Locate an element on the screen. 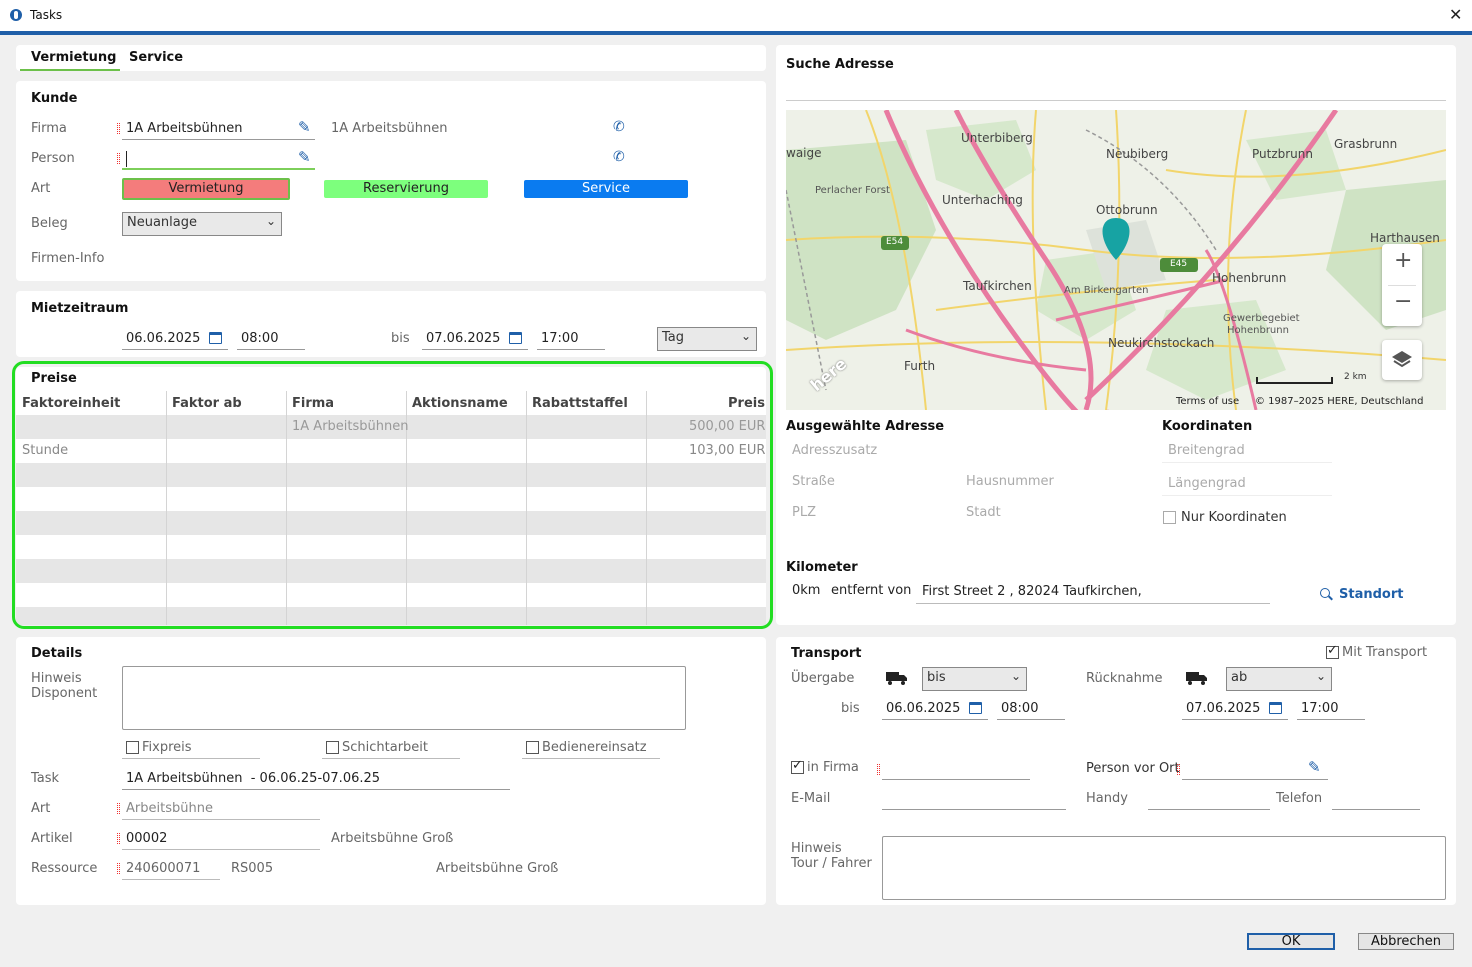 This screenshot has width=1472, height=967. bedienereinsatz-checkbox is located at coordinates (532, 747).